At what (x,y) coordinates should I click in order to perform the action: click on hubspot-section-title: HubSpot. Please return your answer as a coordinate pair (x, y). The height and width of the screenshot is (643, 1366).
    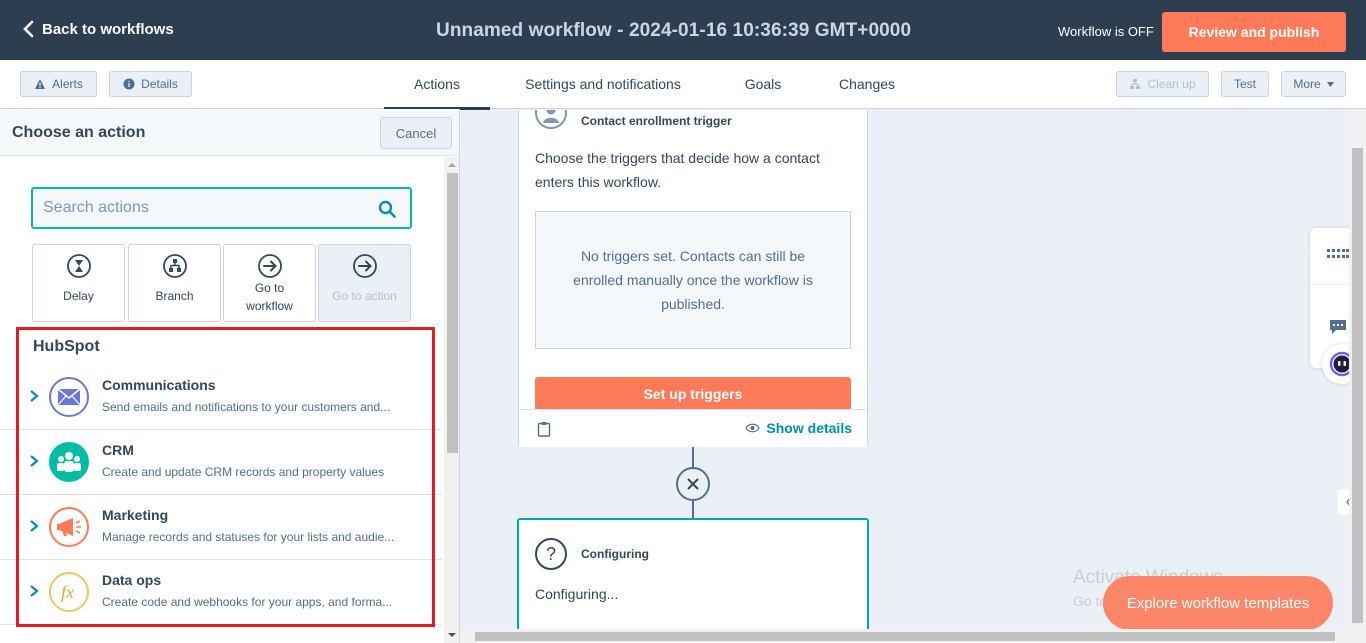
    Looking at the image, I should click on (66, 346).